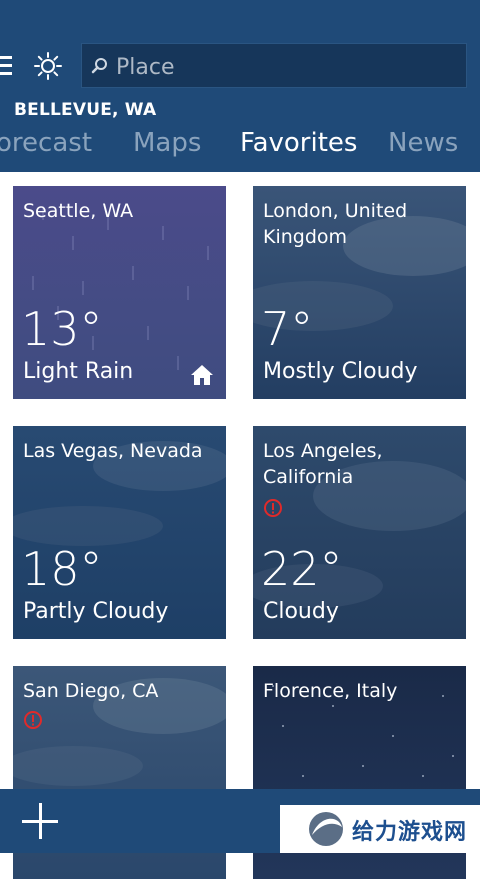 The height and width of the screenshot is (879, 480). I want to click on temperature: 18°, so click(62, 569).